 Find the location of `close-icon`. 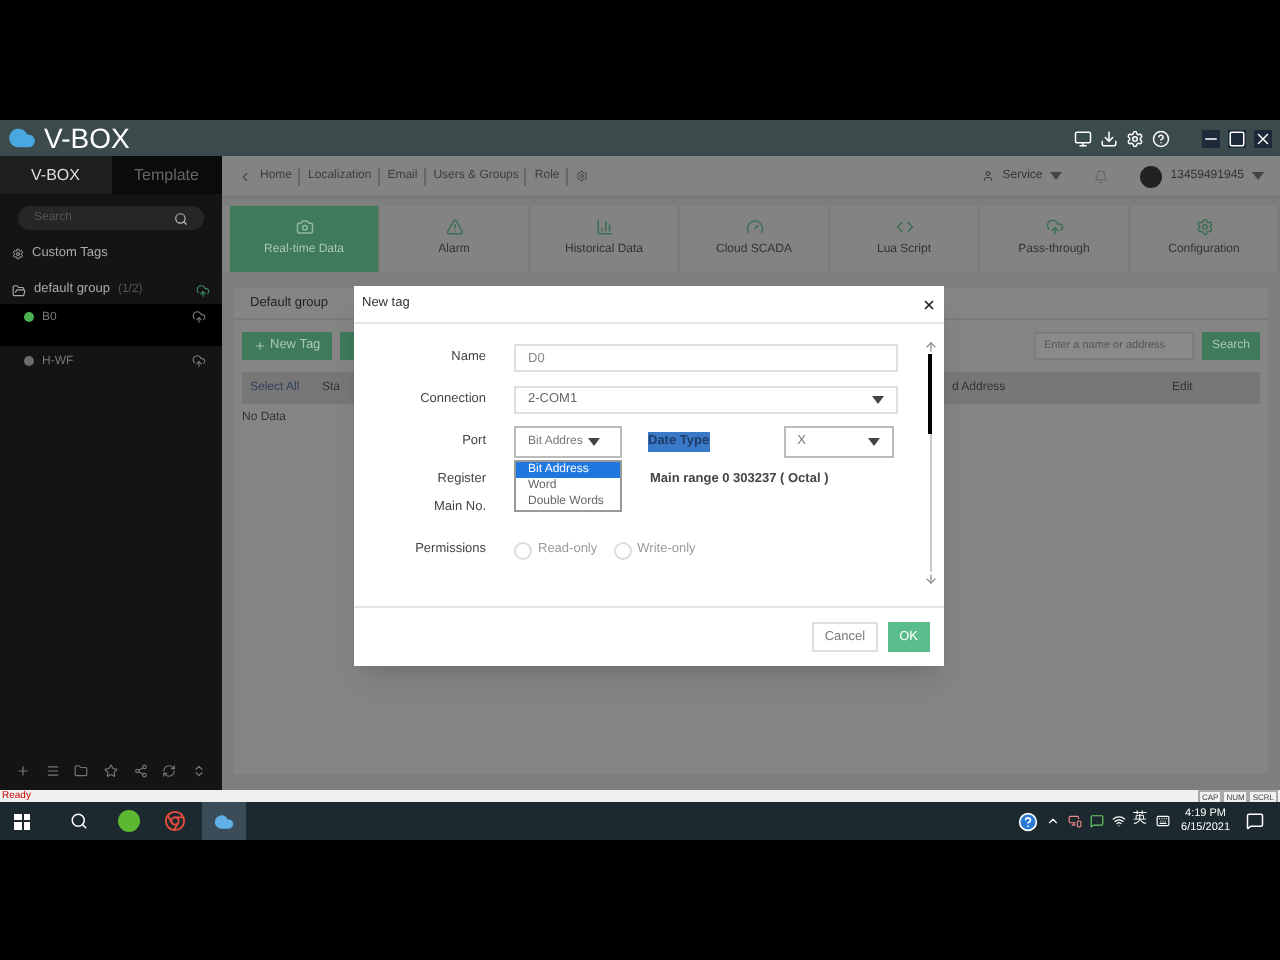

close-icon is located at coordinates (929, 304).